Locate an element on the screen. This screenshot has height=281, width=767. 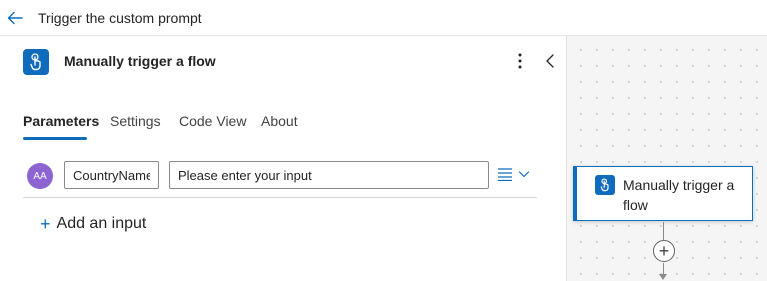
add-step-button: + is located at coordinates (664, 251).